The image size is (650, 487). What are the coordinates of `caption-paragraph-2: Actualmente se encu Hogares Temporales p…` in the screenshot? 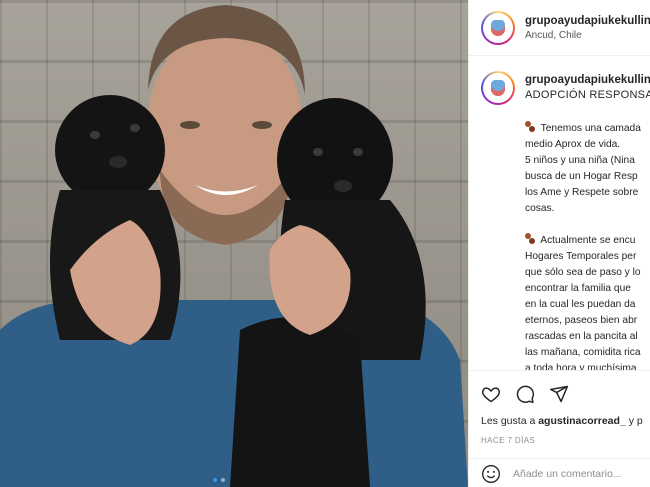 It's located at (587, 301).